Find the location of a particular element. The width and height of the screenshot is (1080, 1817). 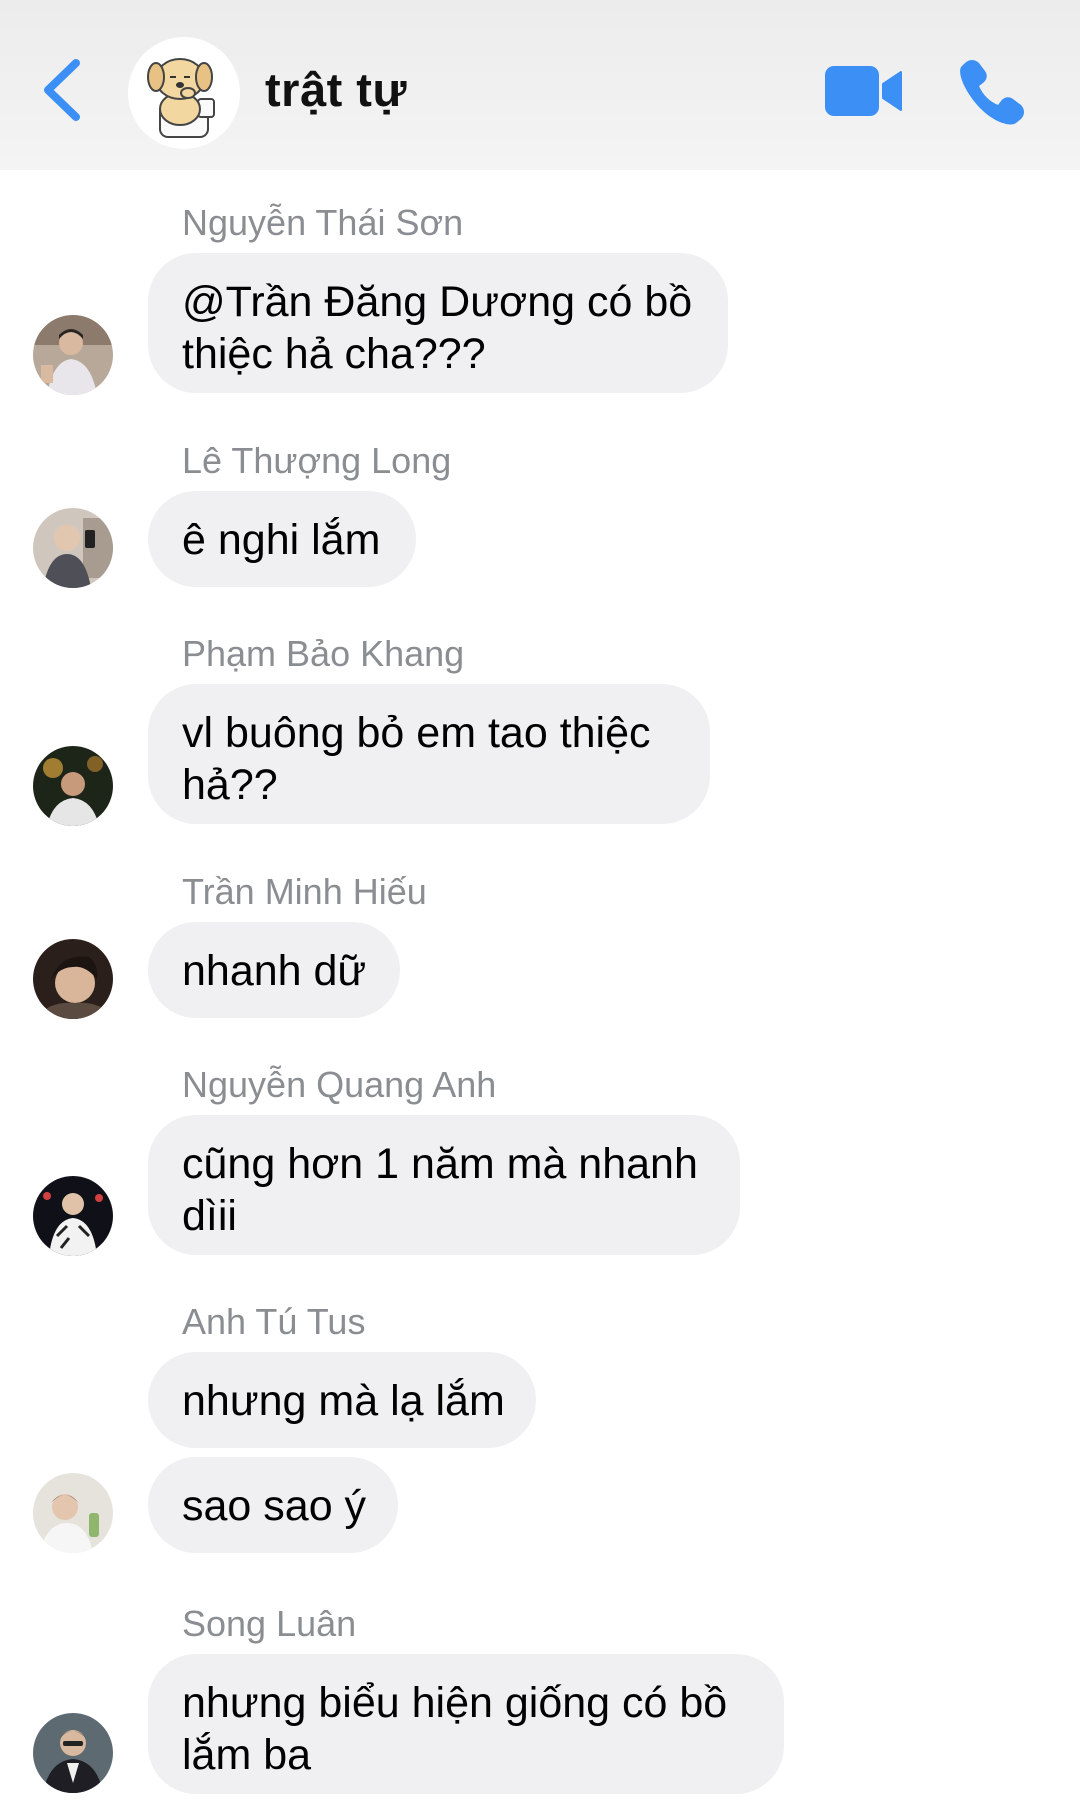

video-camera-icon is located at coordinates (863, 91).